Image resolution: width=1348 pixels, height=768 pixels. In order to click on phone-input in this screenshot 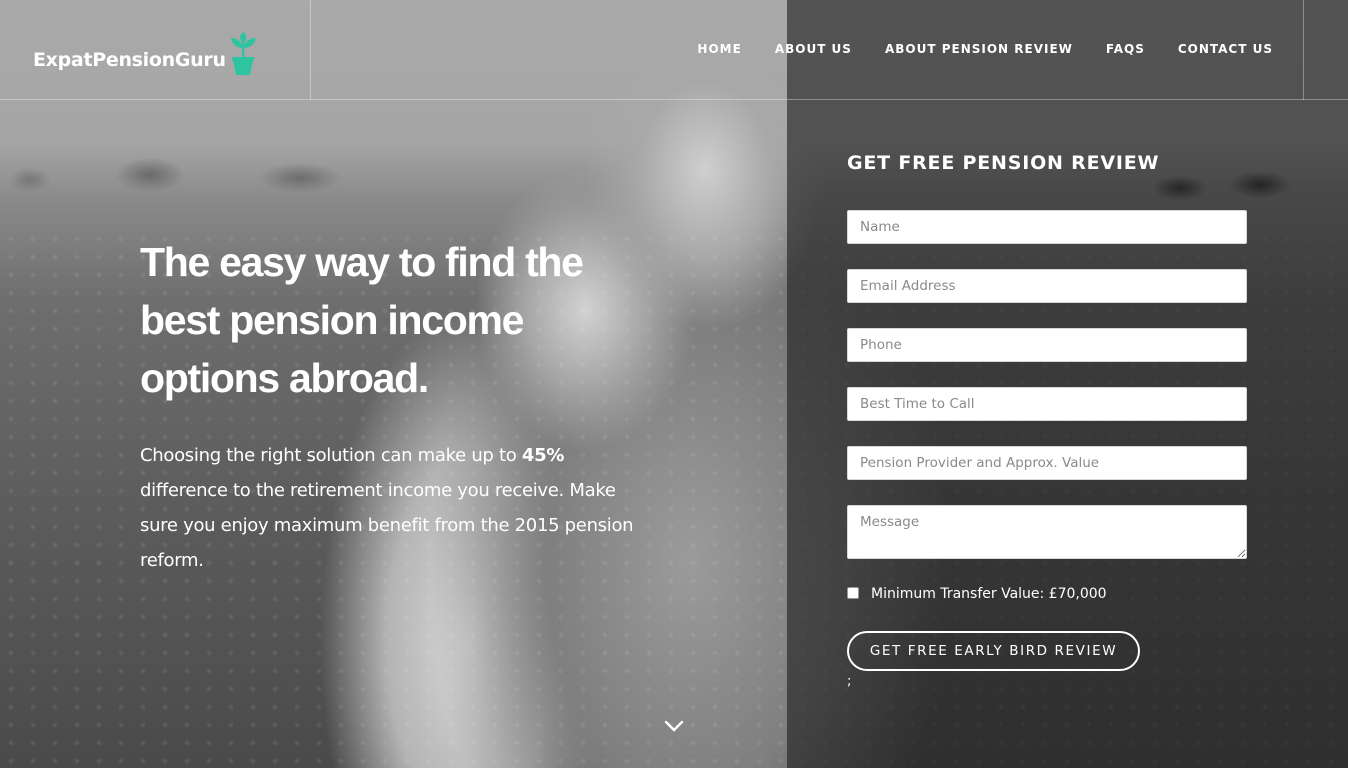, I will do `click(1047, 345)`.